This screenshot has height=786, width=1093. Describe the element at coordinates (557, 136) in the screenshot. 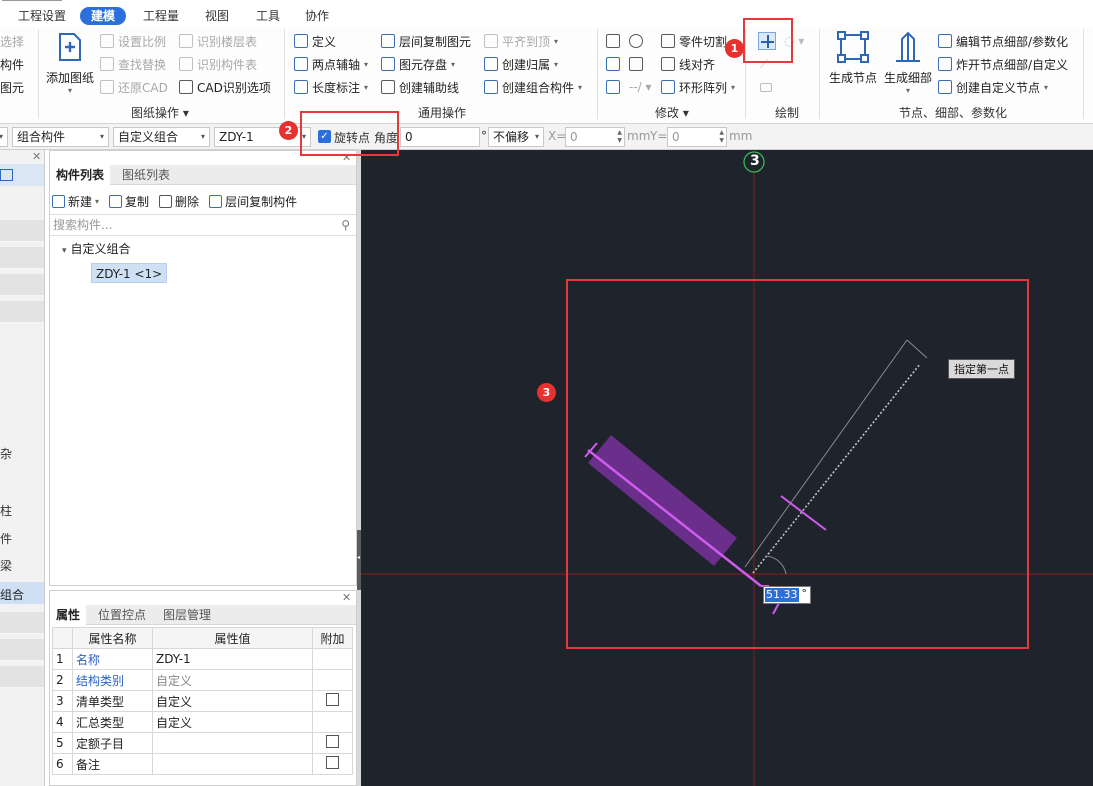

I see `x-label: X=` at that location.